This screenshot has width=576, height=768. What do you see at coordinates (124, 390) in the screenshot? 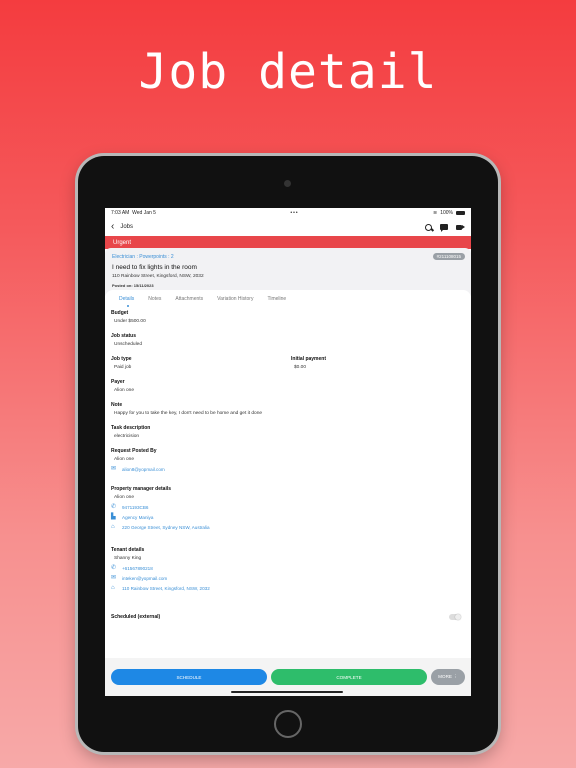
I see `payer-value: Alion one` at bounding box center [124, 390].